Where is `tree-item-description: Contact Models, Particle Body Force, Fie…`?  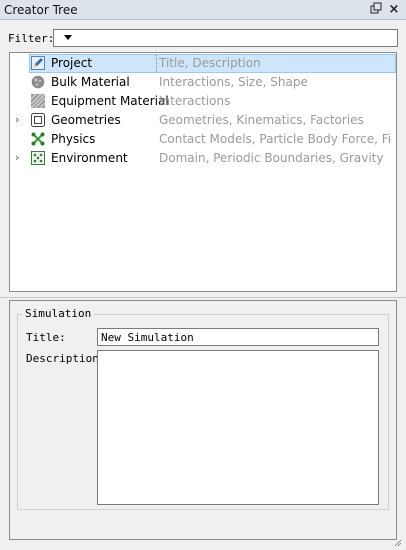 tree-item-description: Contact Models, Particle Body Force, Fie… is located at coordinates (275, 139).